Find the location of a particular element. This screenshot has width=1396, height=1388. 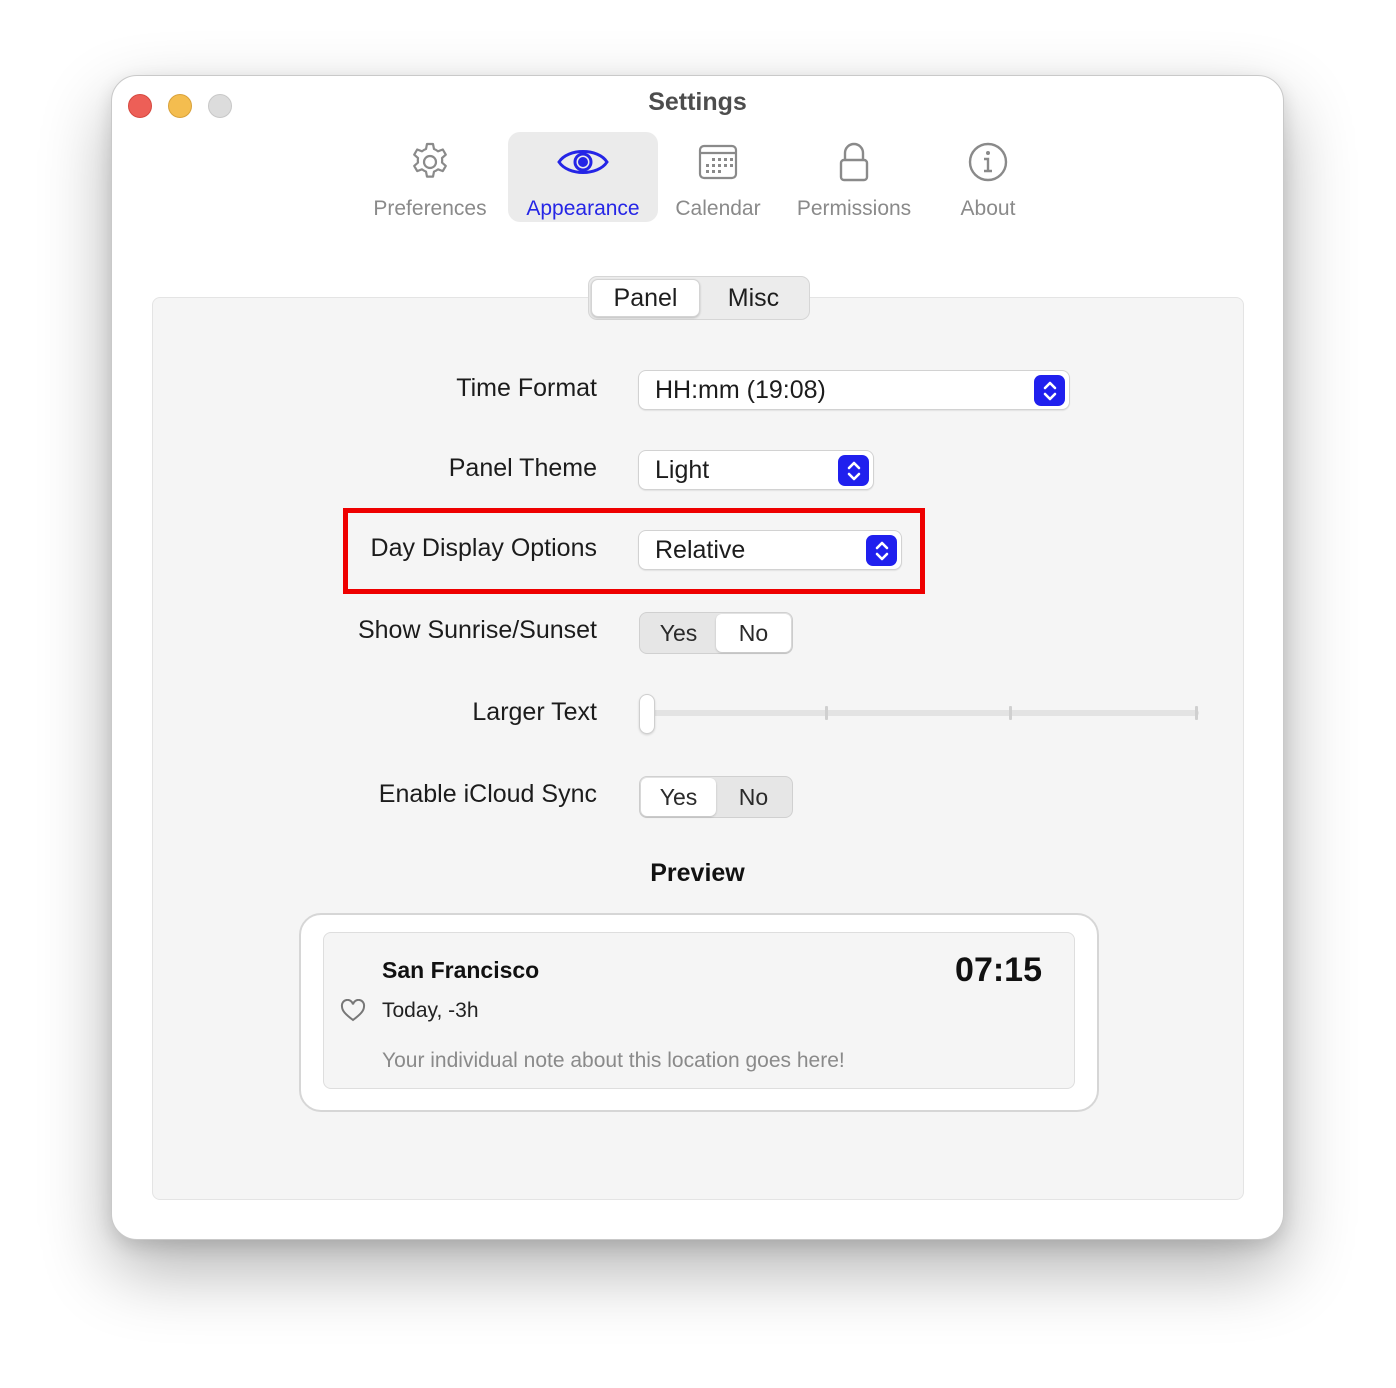

toolbar-item-about: About is located at coordinates (988, 177).